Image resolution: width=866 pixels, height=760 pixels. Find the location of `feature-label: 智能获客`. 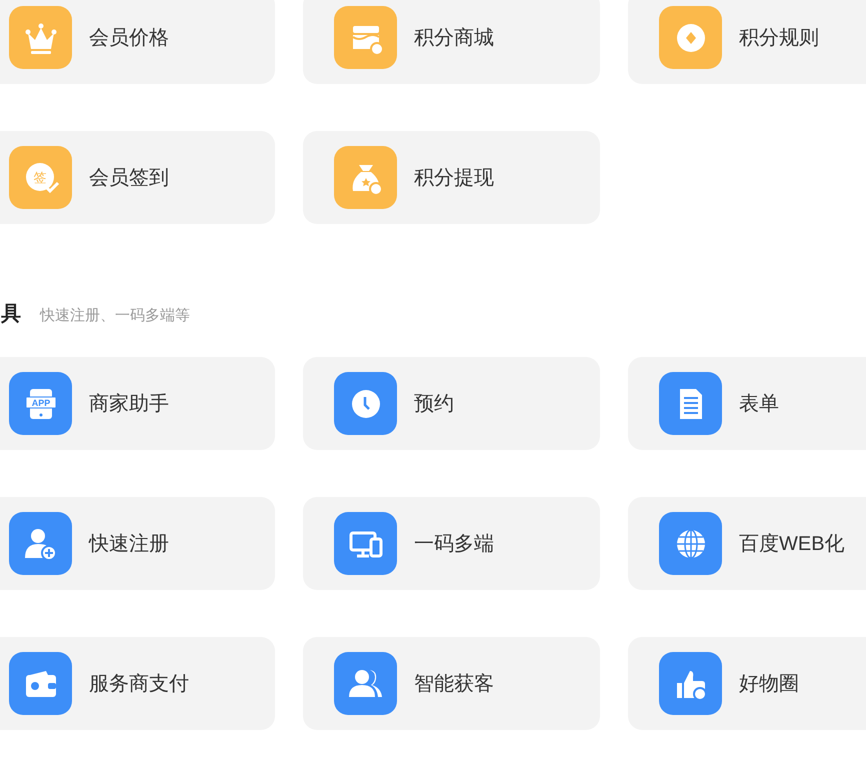

feature-label: 智能获客 is located at coordinates (454, 684).